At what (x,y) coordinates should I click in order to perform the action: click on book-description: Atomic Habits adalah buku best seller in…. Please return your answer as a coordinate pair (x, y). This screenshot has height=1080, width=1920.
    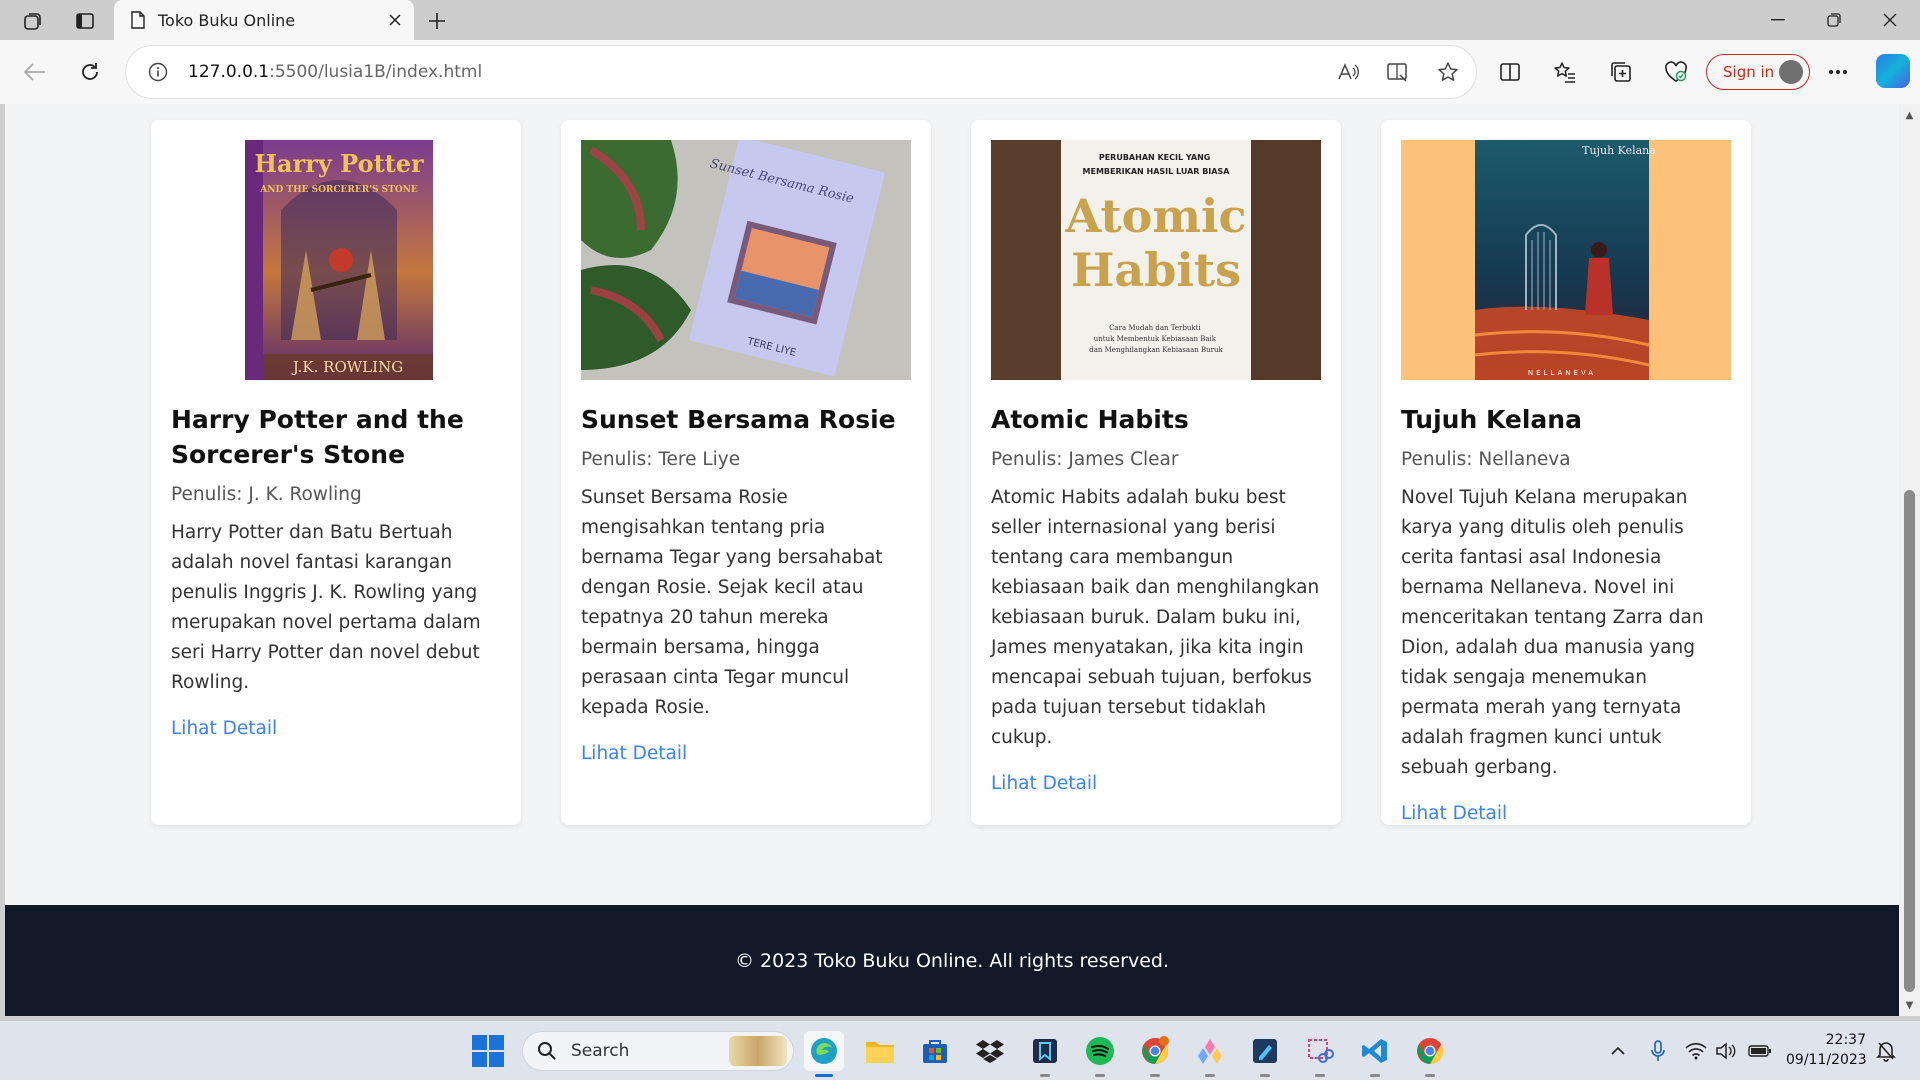
    Looking at the image, I should click on (1155, 617).